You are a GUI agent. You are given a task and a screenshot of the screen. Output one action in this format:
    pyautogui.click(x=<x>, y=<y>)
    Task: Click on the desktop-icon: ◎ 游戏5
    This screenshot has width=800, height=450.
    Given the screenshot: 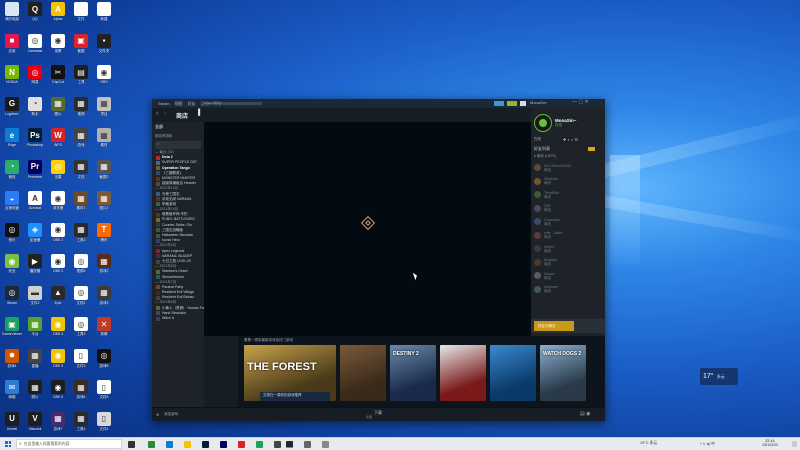 What is the action you would take?
    pyautogui.click(x=104, y=363)
    